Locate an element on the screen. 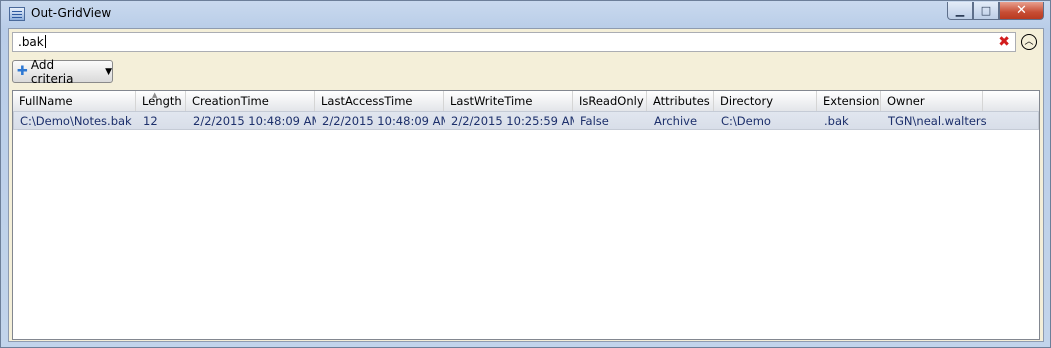 Image resolution: width=1051 pixels, height=348 pixels. cell-directory: C:\Demo is located at coordinates (746, 121).